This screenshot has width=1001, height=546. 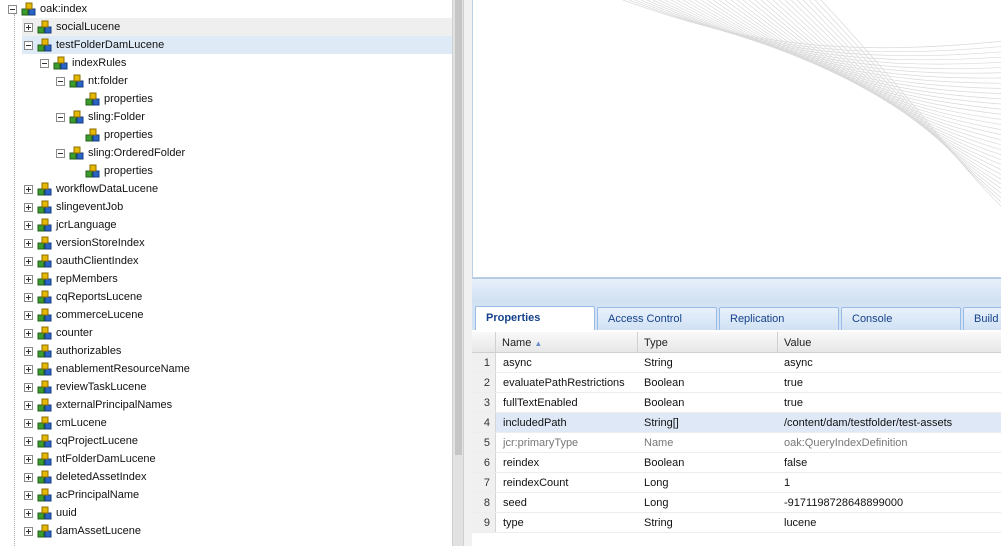 What do you see at coordinates (238, 369) in the screenshot?
I see `tree-node: enablementResourceName` at bounding box center [238, 369].